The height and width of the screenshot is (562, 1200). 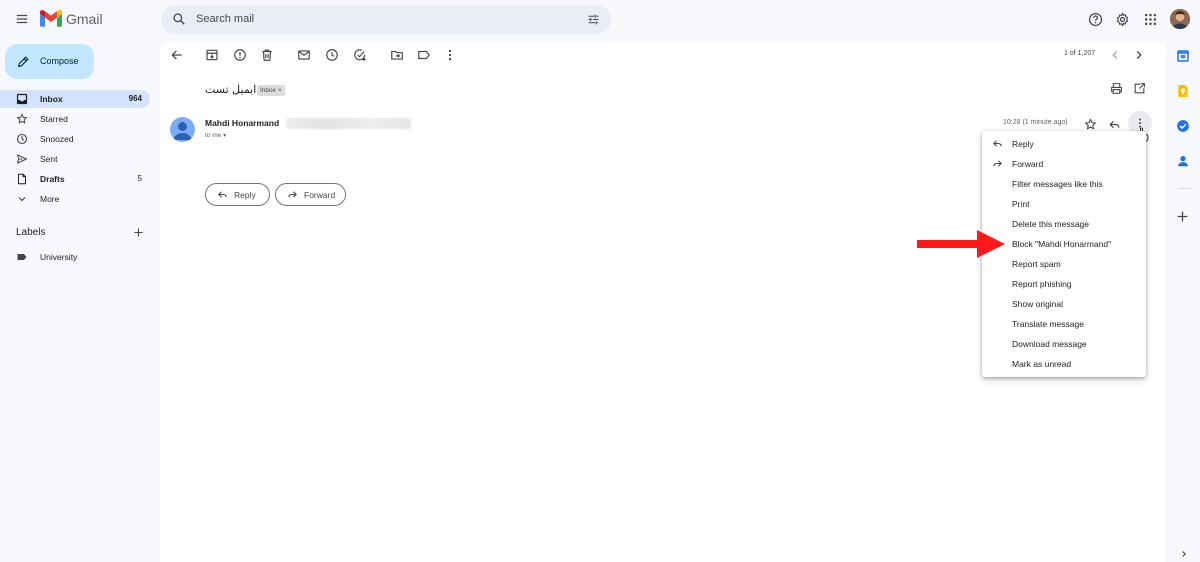 I want to click on help-icon, so click(x=1095, y=19).